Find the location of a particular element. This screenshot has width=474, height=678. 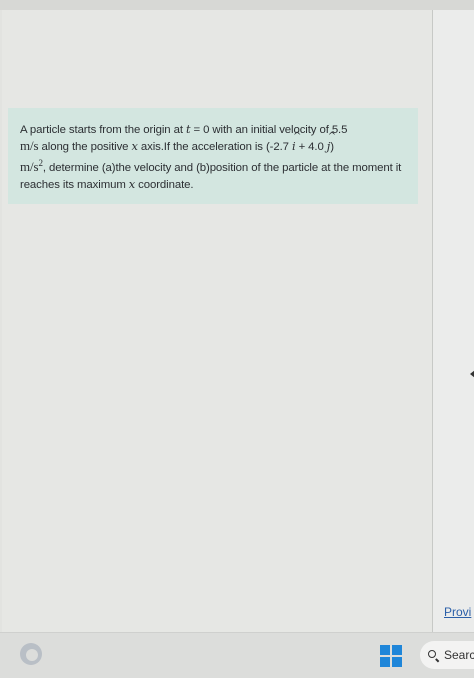

window-top-edge is located at coordinates (237, 5).